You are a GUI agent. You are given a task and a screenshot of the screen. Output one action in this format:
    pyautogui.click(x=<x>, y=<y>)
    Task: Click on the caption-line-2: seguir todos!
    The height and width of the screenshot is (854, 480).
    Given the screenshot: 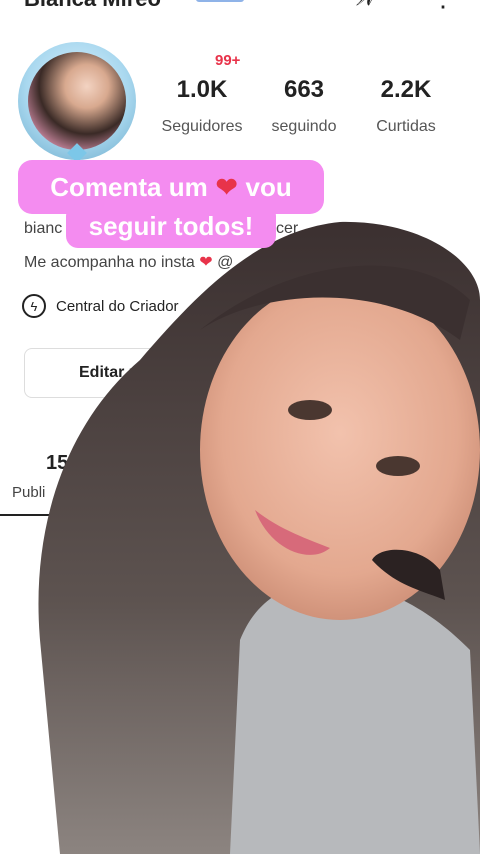 What is the action you would take?
    pyautogui.click(x=171, y=226)
    